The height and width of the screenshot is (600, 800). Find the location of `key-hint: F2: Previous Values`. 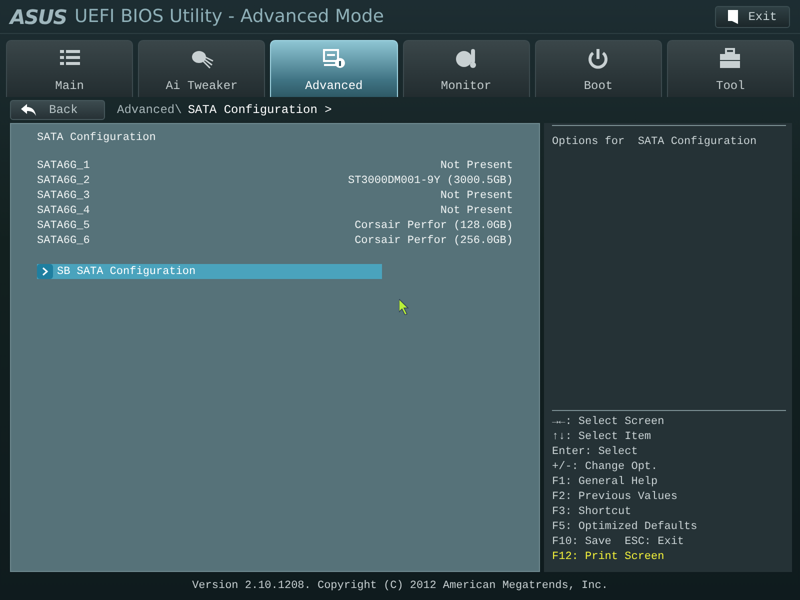

key-hint: F2: Previous Values is located at coordinates (615, 498).